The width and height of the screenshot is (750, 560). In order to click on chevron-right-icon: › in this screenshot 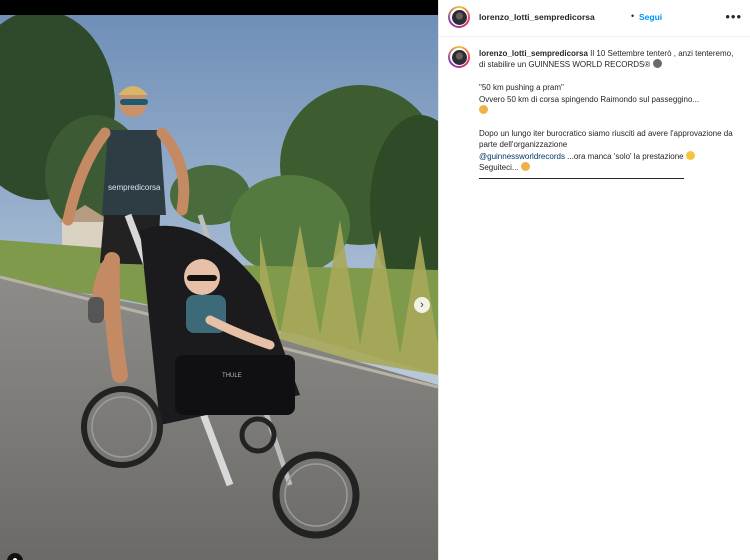, I will do `click(422, 305)`.